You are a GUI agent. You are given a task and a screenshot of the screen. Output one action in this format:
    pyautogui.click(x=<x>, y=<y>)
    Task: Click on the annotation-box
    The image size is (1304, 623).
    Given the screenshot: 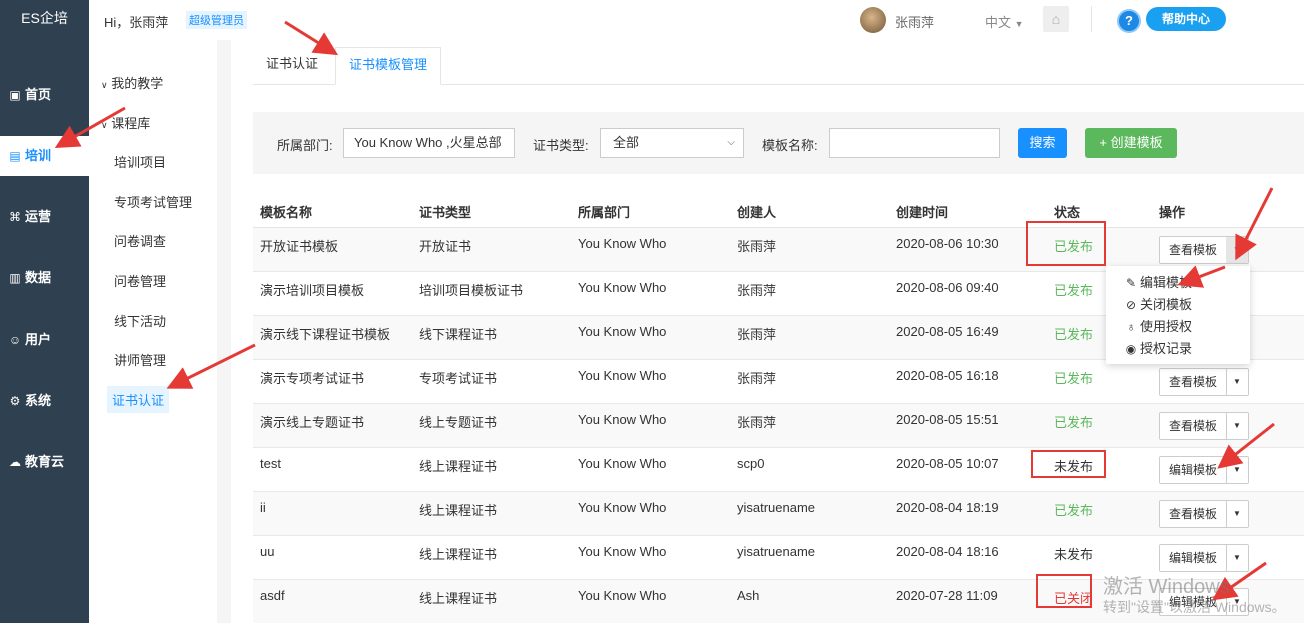 What is the action you would take?
    pyautogui.click(x=1068, y=464)
    